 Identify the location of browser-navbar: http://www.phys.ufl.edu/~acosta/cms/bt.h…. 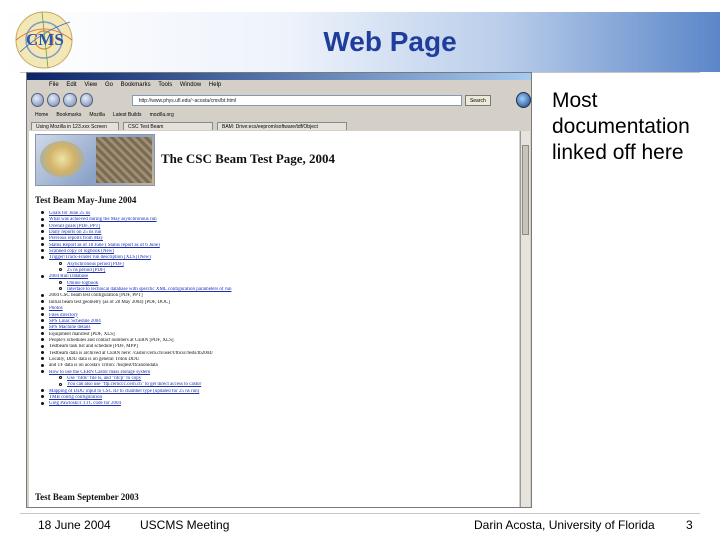
(279, 100).